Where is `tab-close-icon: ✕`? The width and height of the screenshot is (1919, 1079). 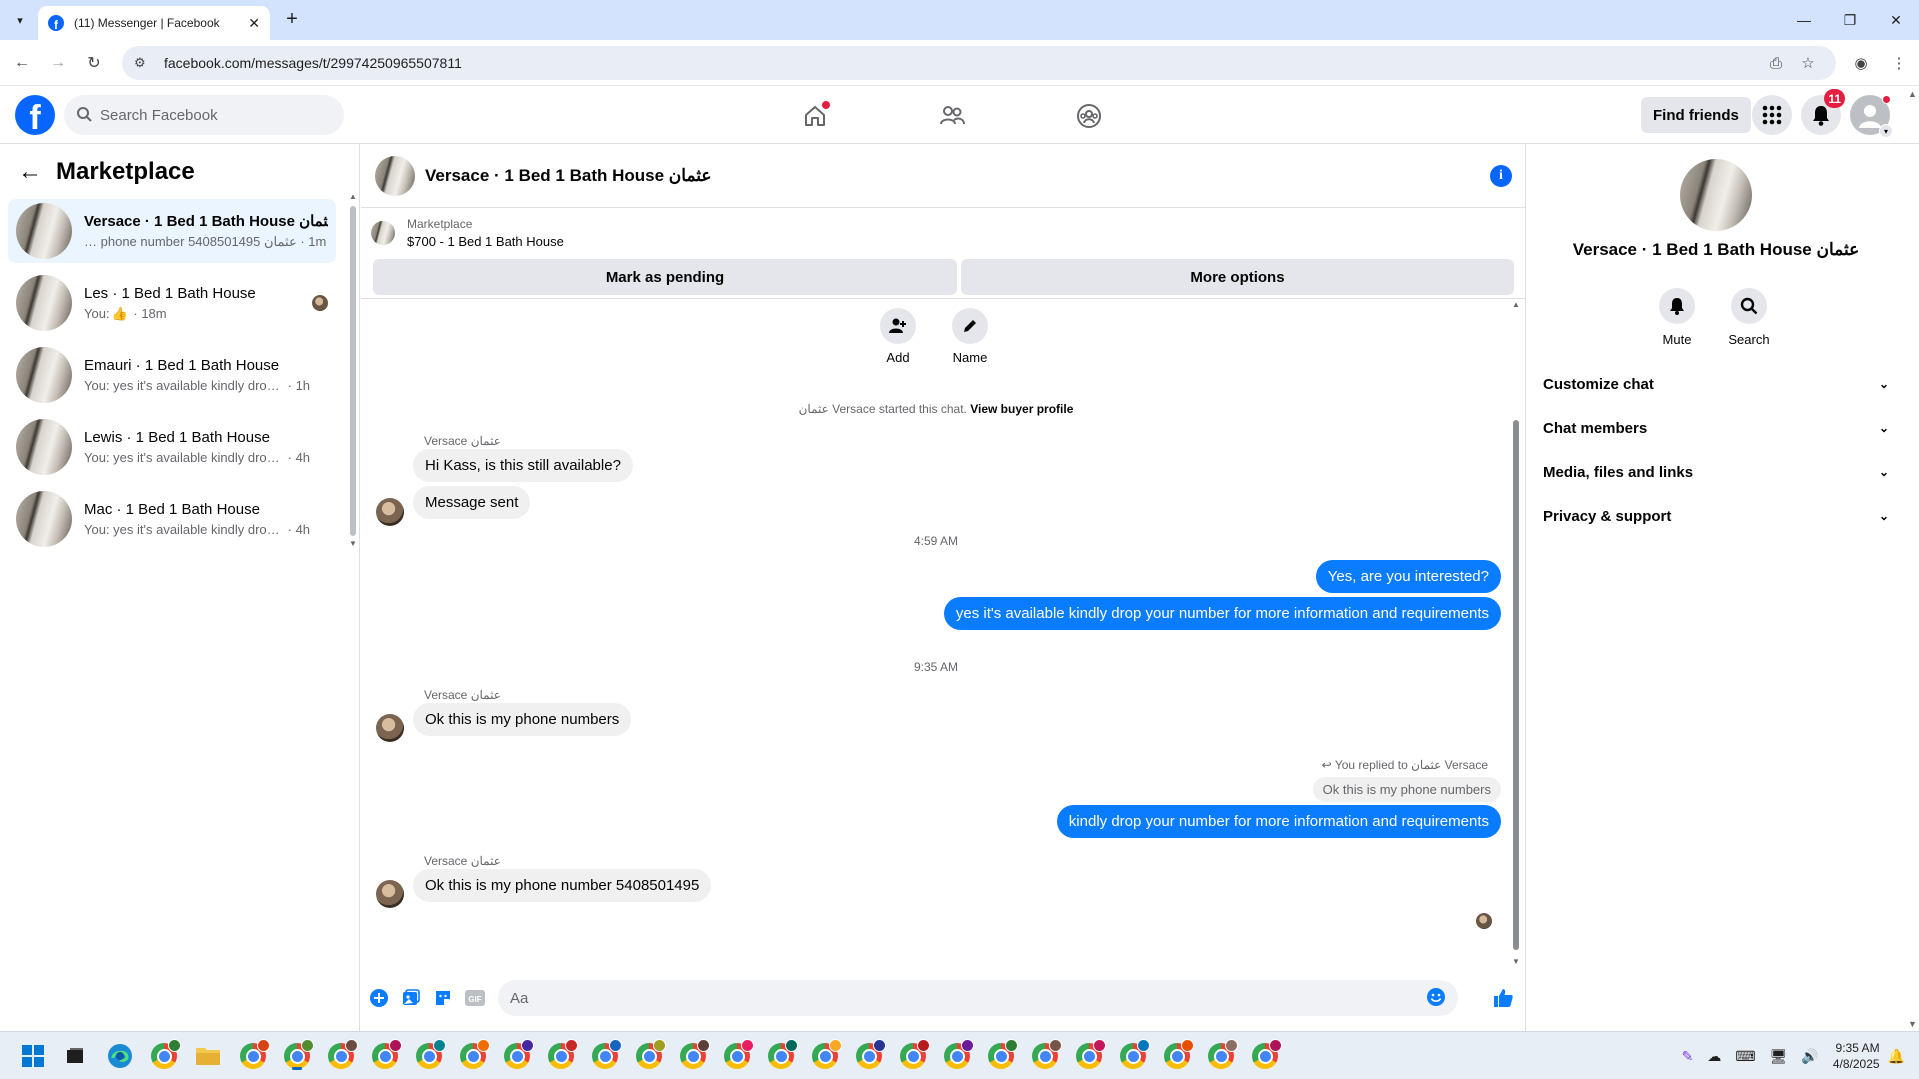
tab-close-icon: ✕ is located at coordinates (254, 23).